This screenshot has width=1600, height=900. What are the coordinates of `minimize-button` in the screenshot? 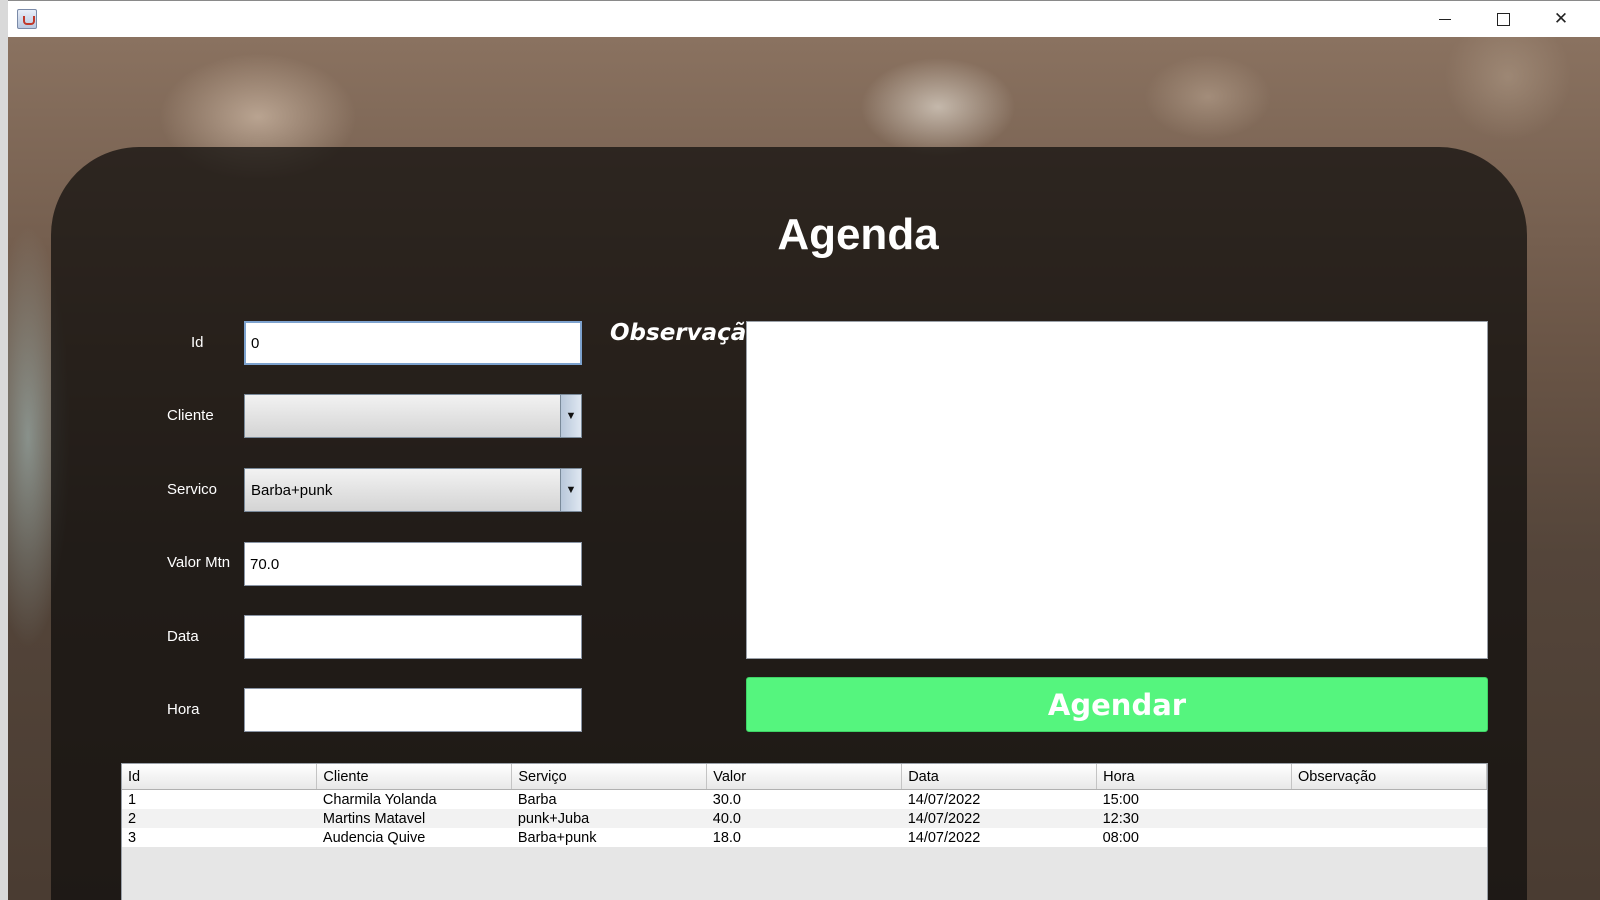 It's located at (1445, 19).